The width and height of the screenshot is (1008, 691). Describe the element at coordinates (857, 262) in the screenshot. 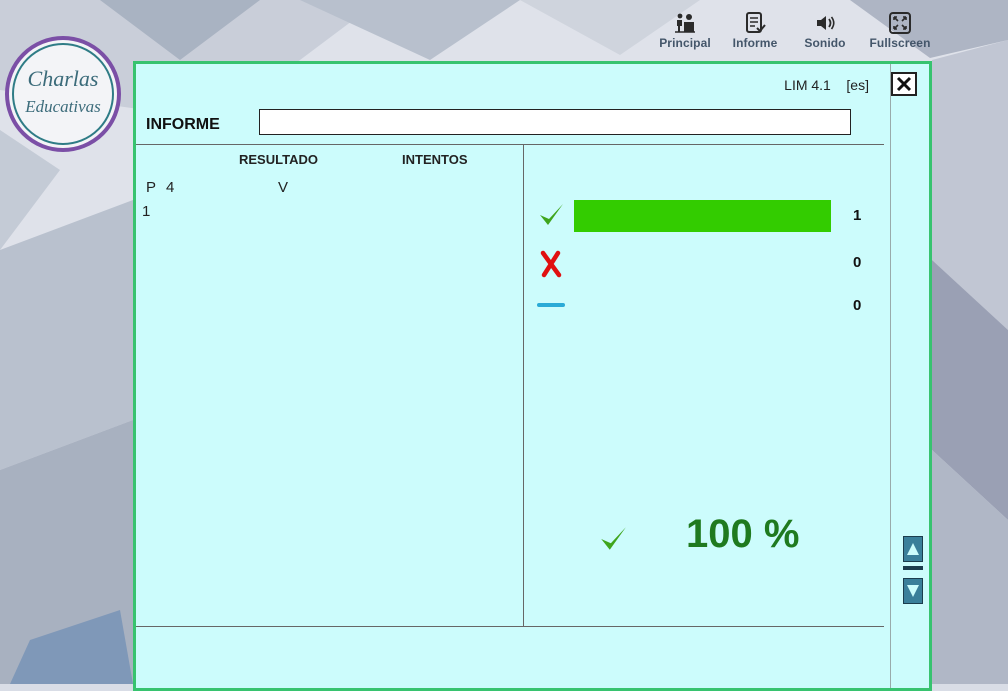

I see `wrong-count: 0` at that location.